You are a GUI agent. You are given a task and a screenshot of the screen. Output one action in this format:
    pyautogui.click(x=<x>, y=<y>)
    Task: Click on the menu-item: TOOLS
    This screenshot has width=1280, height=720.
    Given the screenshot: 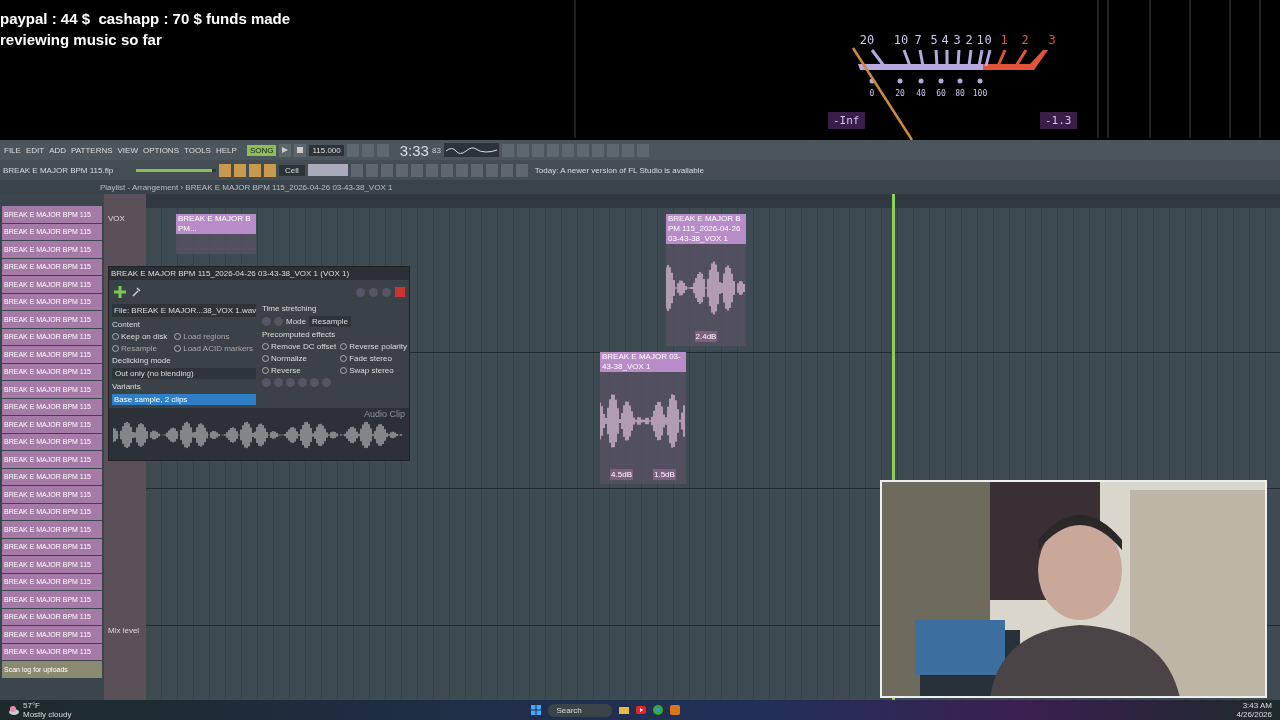 What is the action you would take?
    pyautogui.click(x=197, y=150)
    